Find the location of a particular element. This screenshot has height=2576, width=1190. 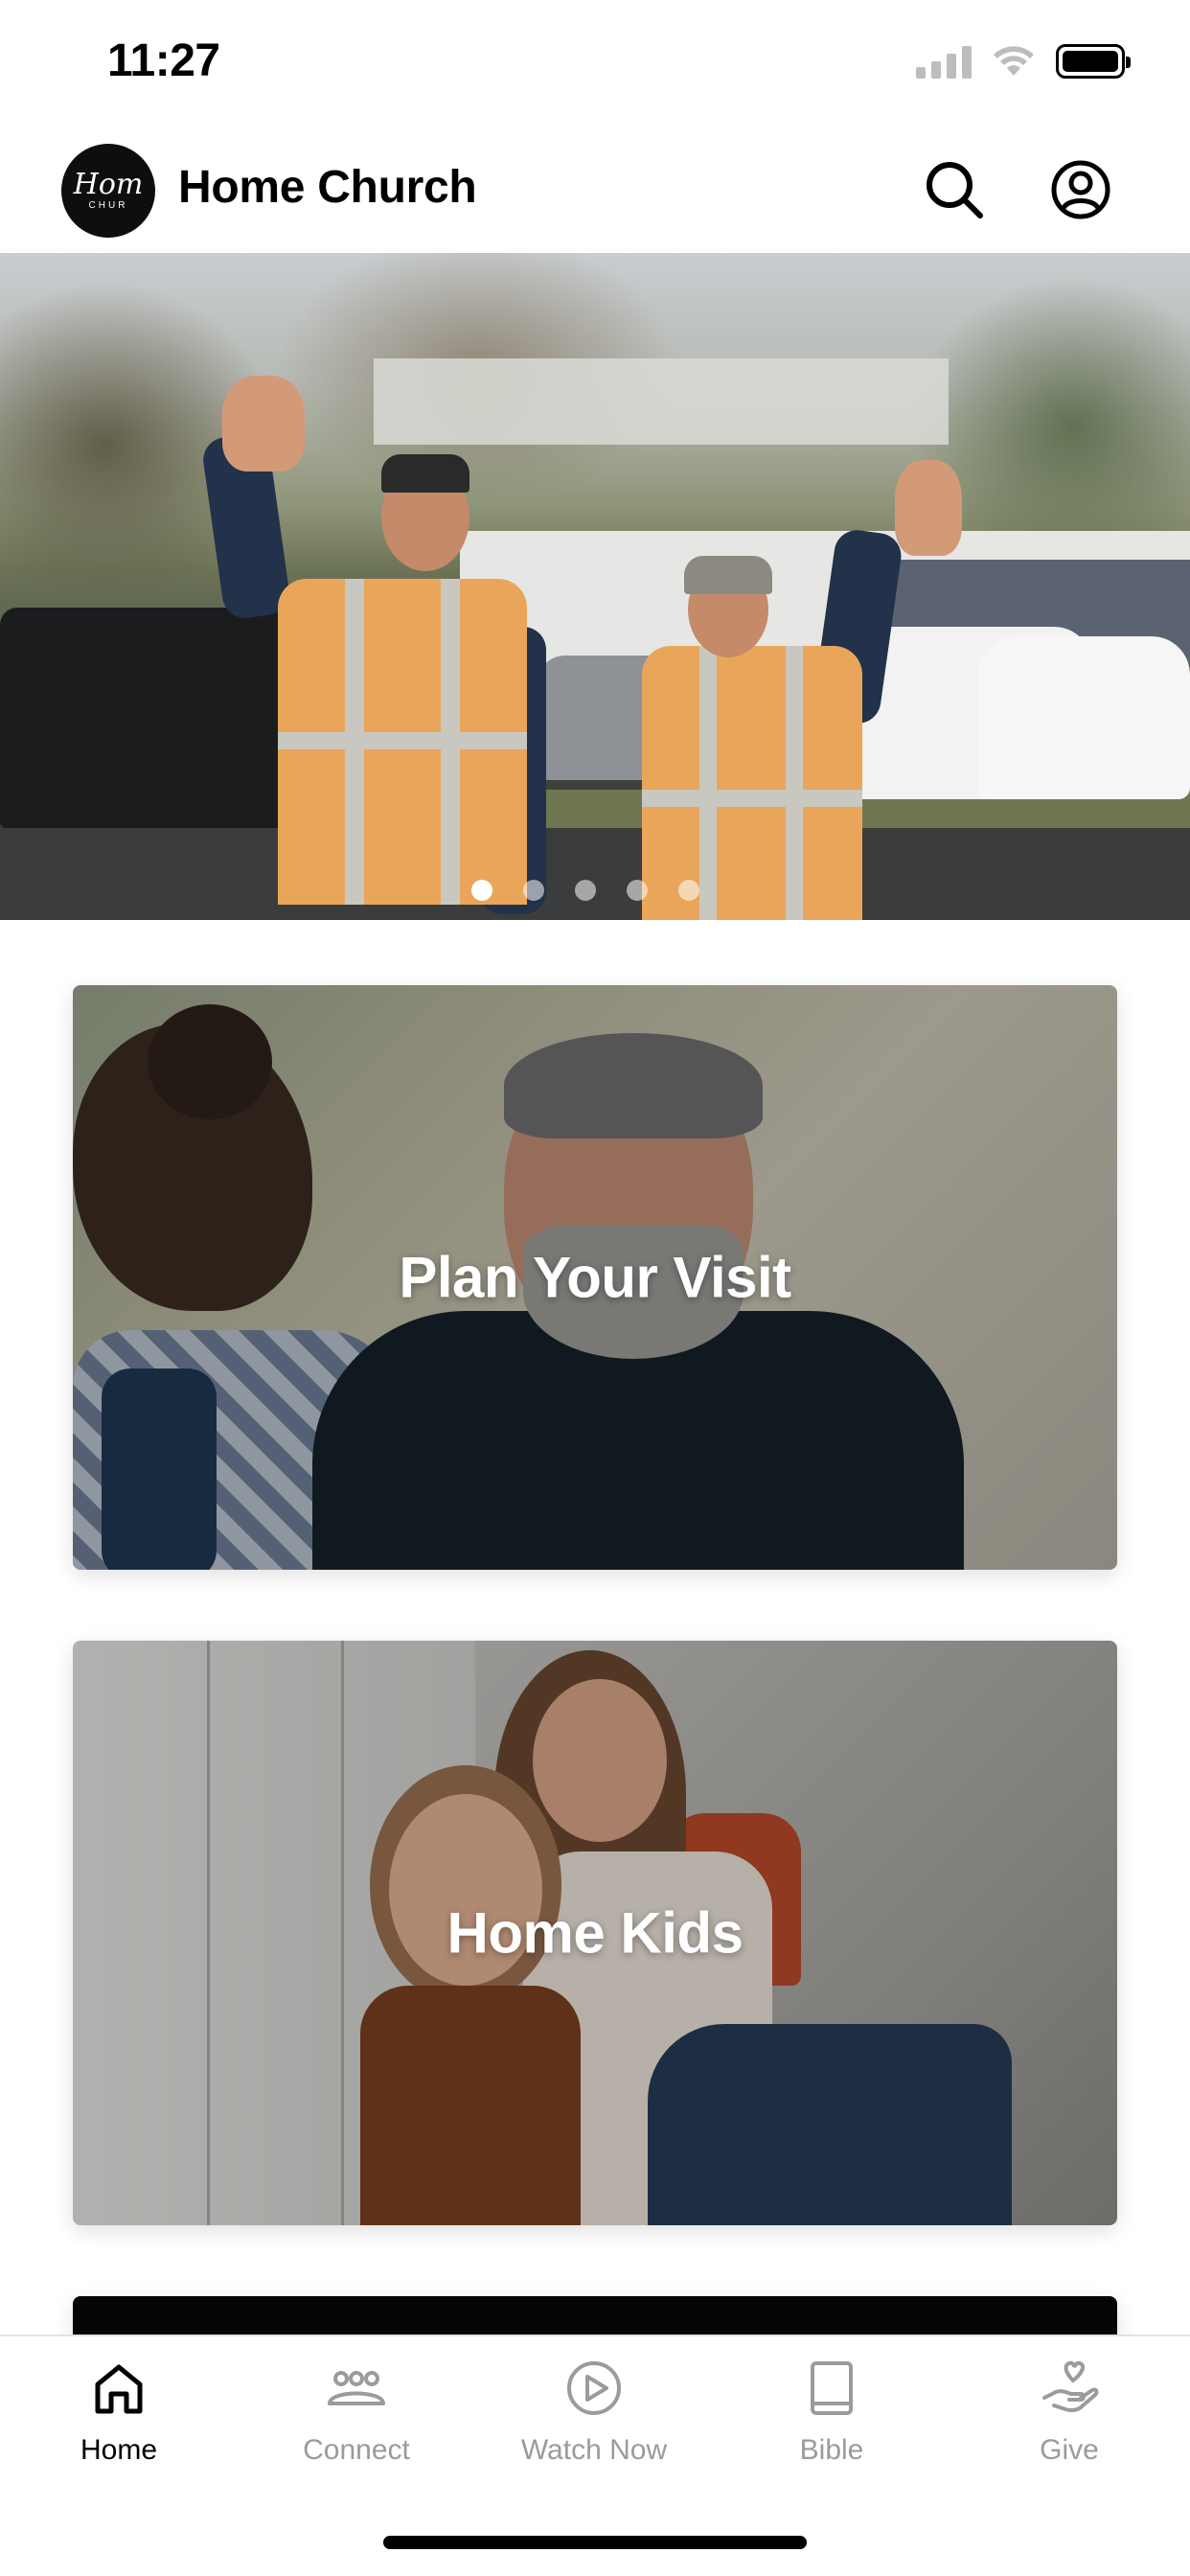

tab-label: Connect is located at coordinates (357, 2450).